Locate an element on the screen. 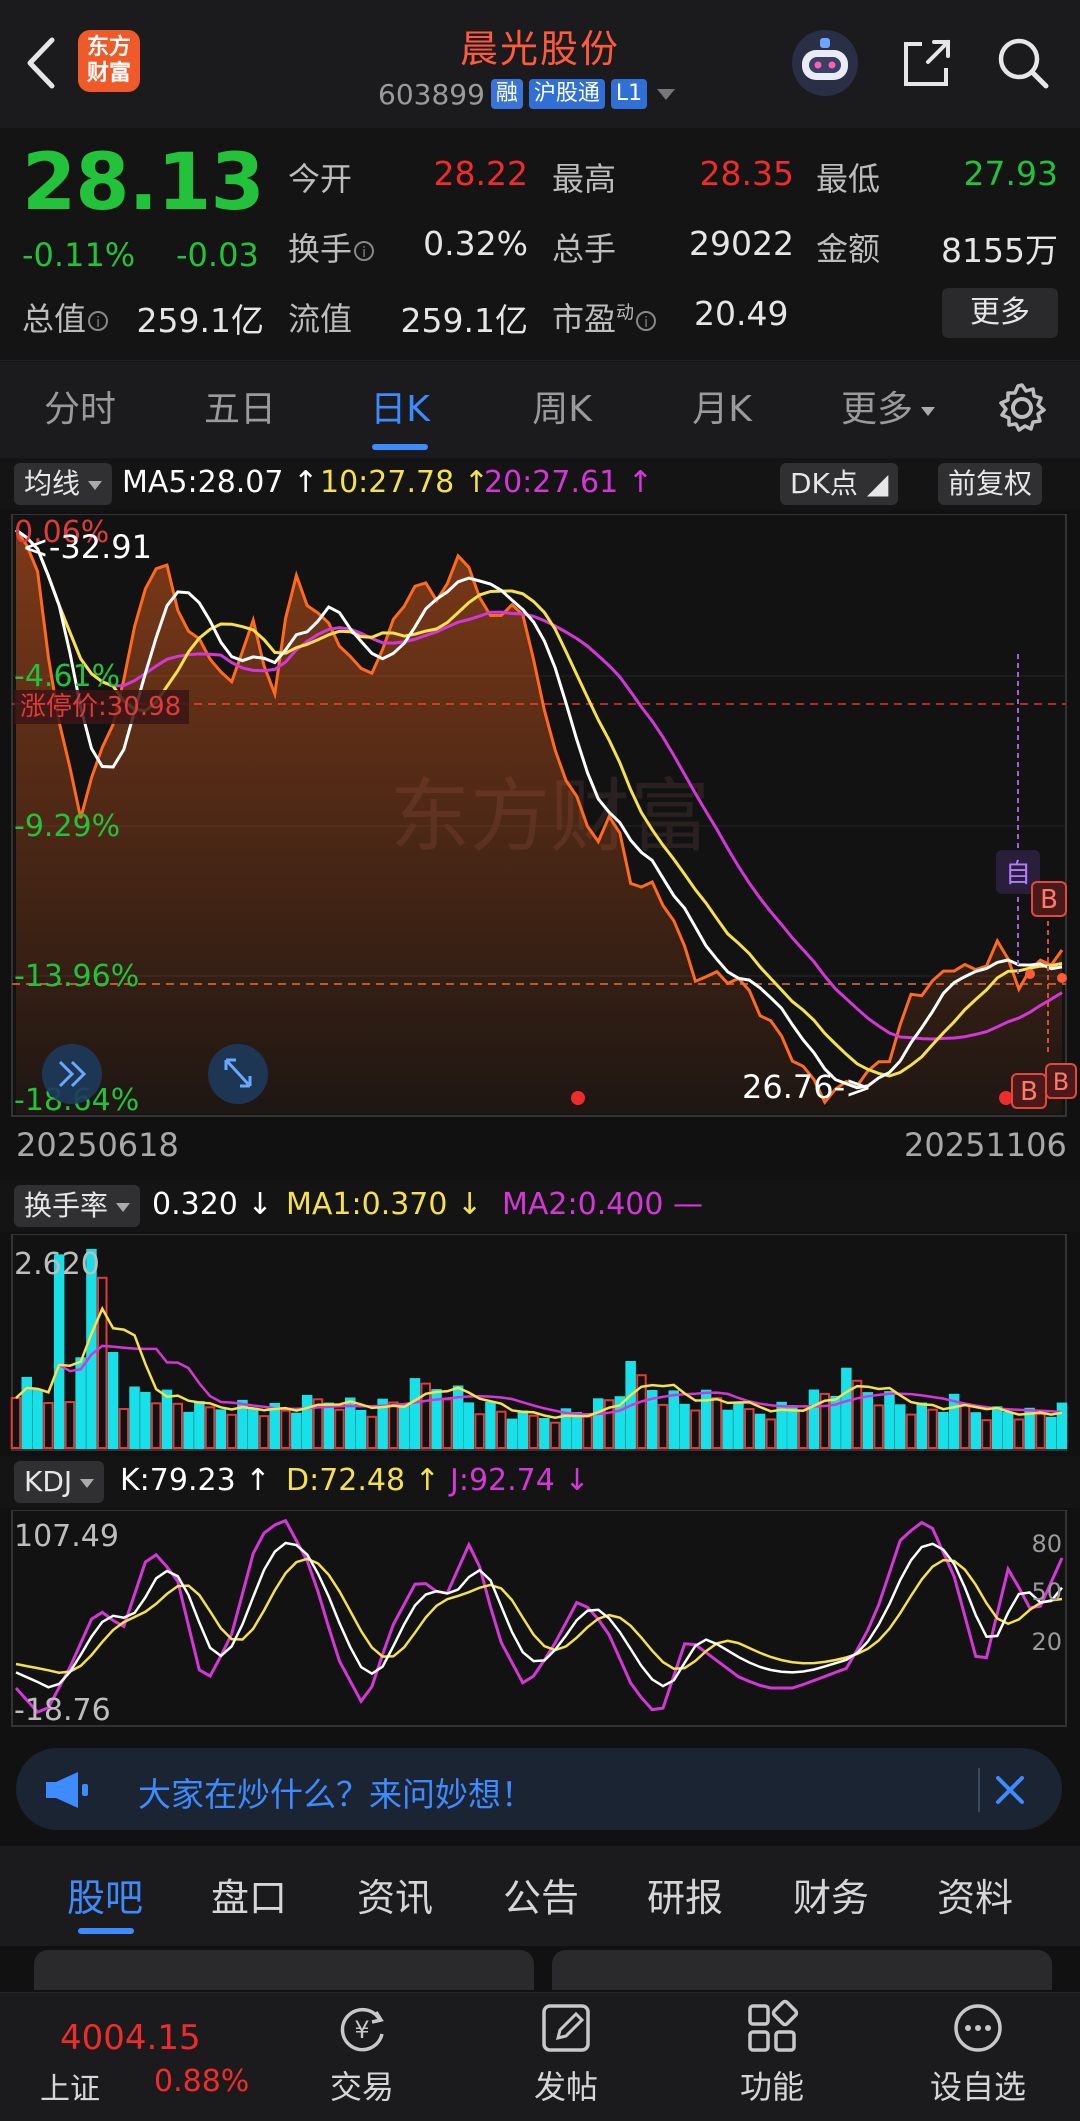 This screenshot has width=1080, height=2121. search-icon is located at coordinates (1023, 63).